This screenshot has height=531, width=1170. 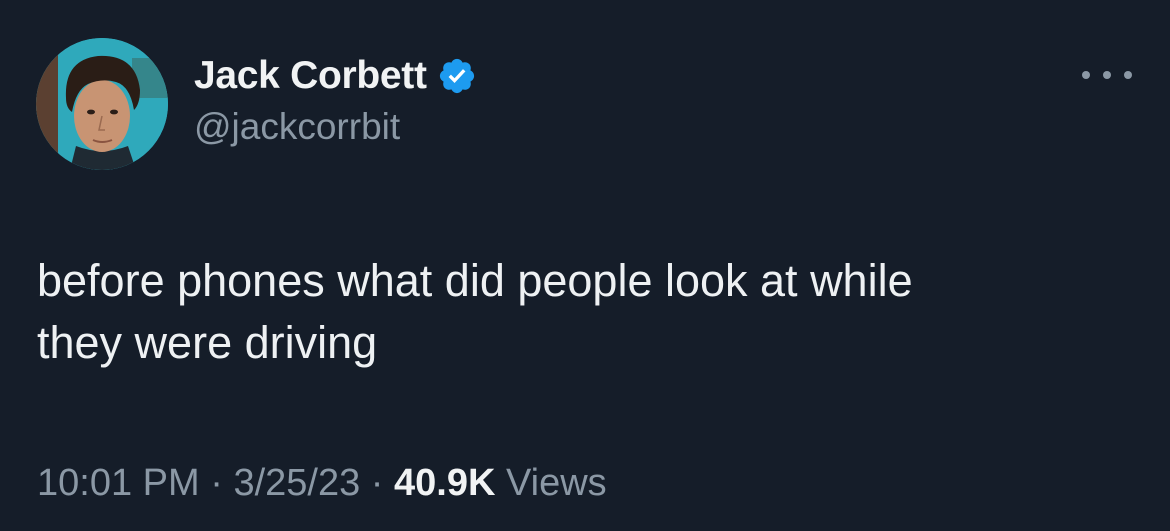 What do you see at coordinates (296, 483) in the screenshot?
I see `tweet-date: 3/25/23` at bounding box center [296, 483].